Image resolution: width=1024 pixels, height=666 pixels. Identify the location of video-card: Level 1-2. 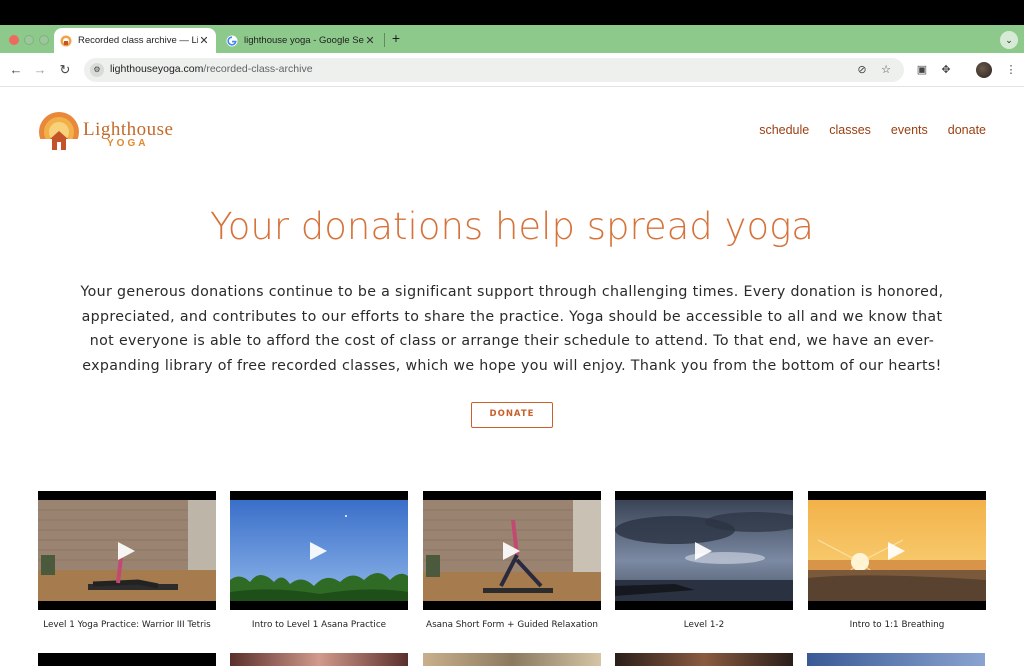
(704, 560).